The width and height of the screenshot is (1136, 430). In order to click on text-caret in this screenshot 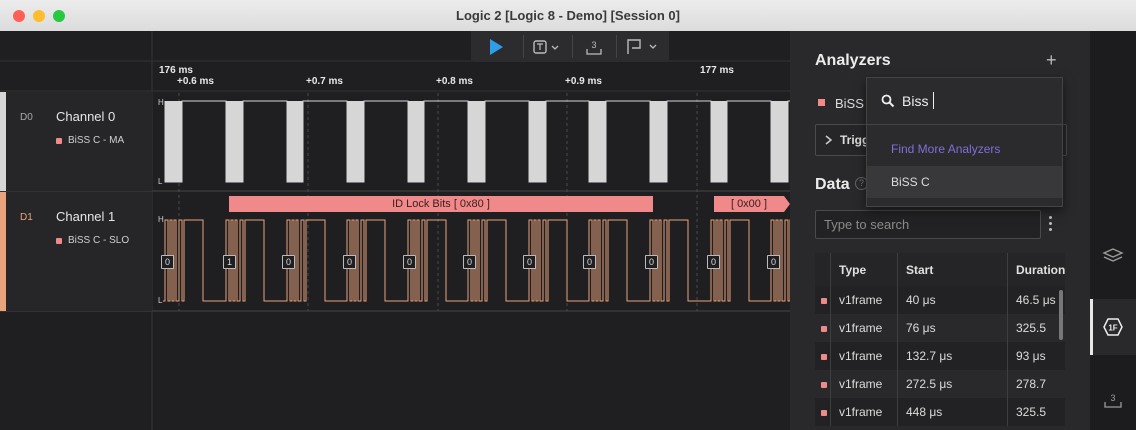, I will do `click(933, 100)`.